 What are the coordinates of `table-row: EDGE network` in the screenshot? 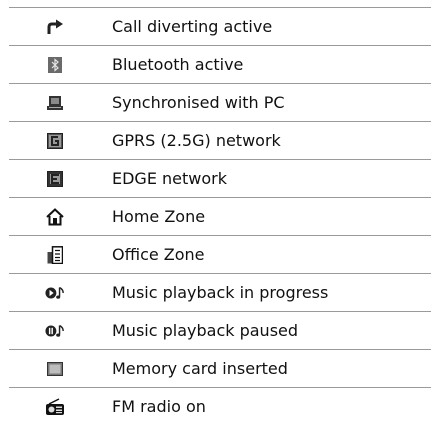 It's located at (220, 179).